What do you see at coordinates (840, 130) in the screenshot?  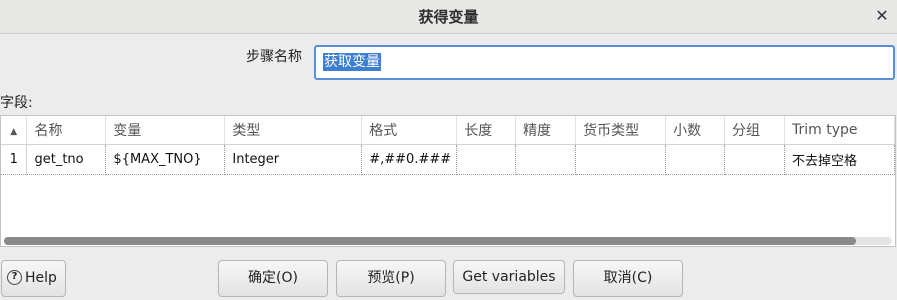 I see `column-header-trim-type: Trim type` at bounding box center [840, 130].